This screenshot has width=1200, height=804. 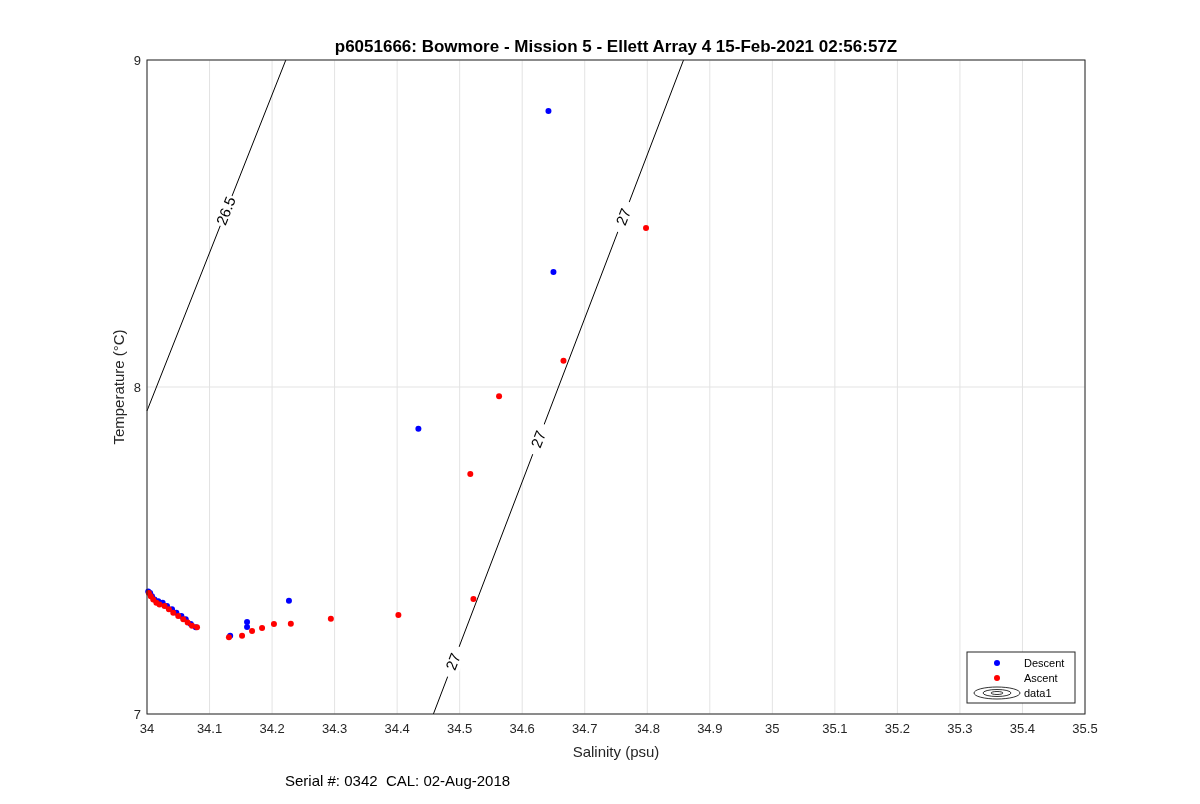 What do you see at coordinates (897, 728) in the screenshot?
I see `x-tick-label: 35.2` at bounding box center [897, 728].